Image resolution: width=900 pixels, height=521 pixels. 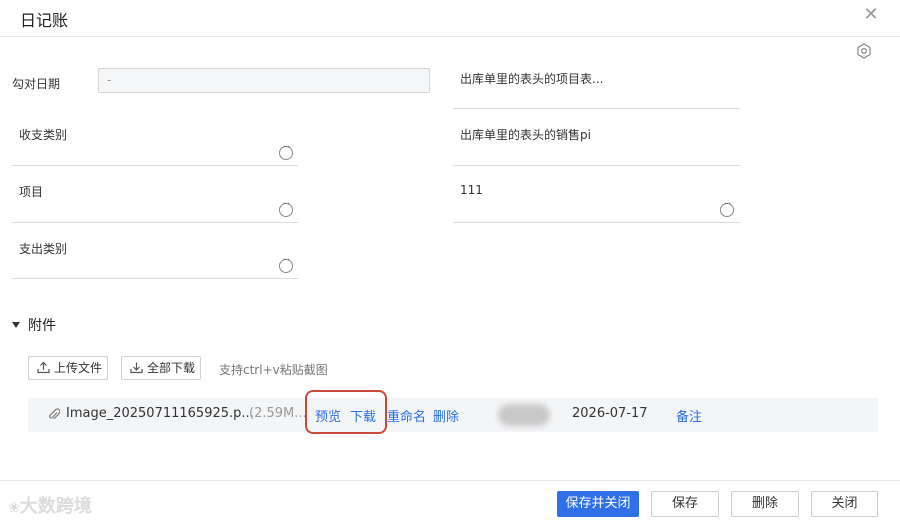 I want to click on right-field-3-label: 111, so click(x=471, y=190).